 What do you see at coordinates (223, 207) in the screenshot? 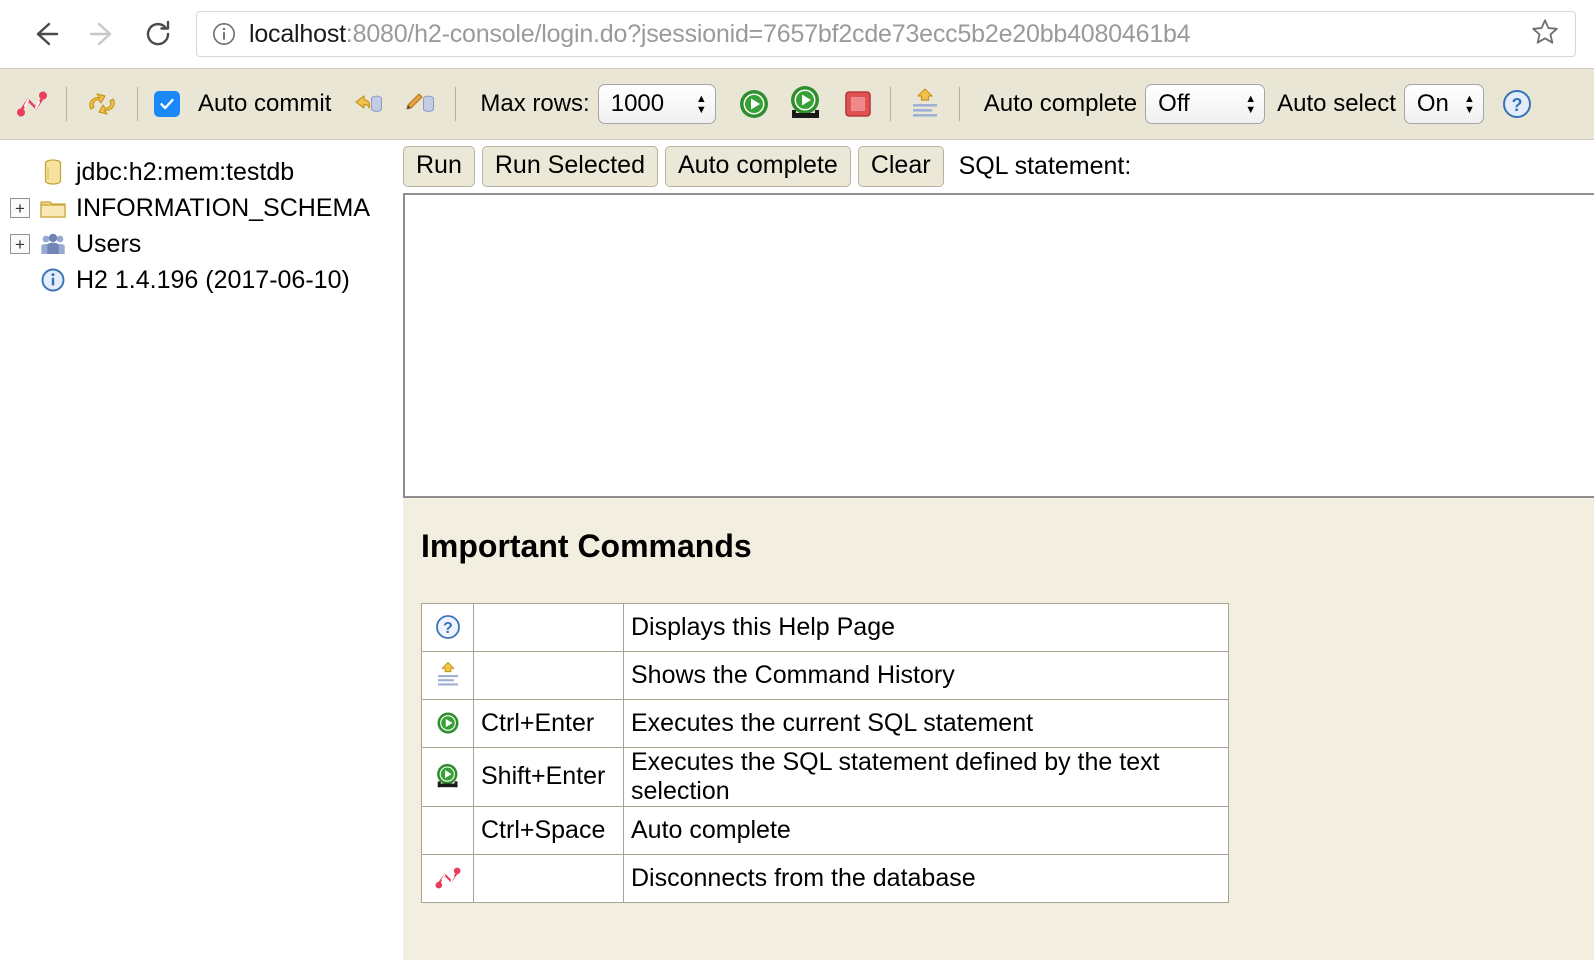
I see `sidebar-item-label: INFORMATION_SCHEMA` at bounding box center [223, 207].